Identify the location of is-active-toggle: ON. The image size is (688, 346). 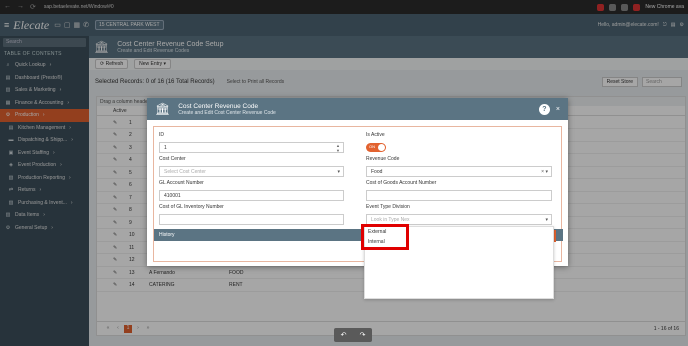
(376, 147).